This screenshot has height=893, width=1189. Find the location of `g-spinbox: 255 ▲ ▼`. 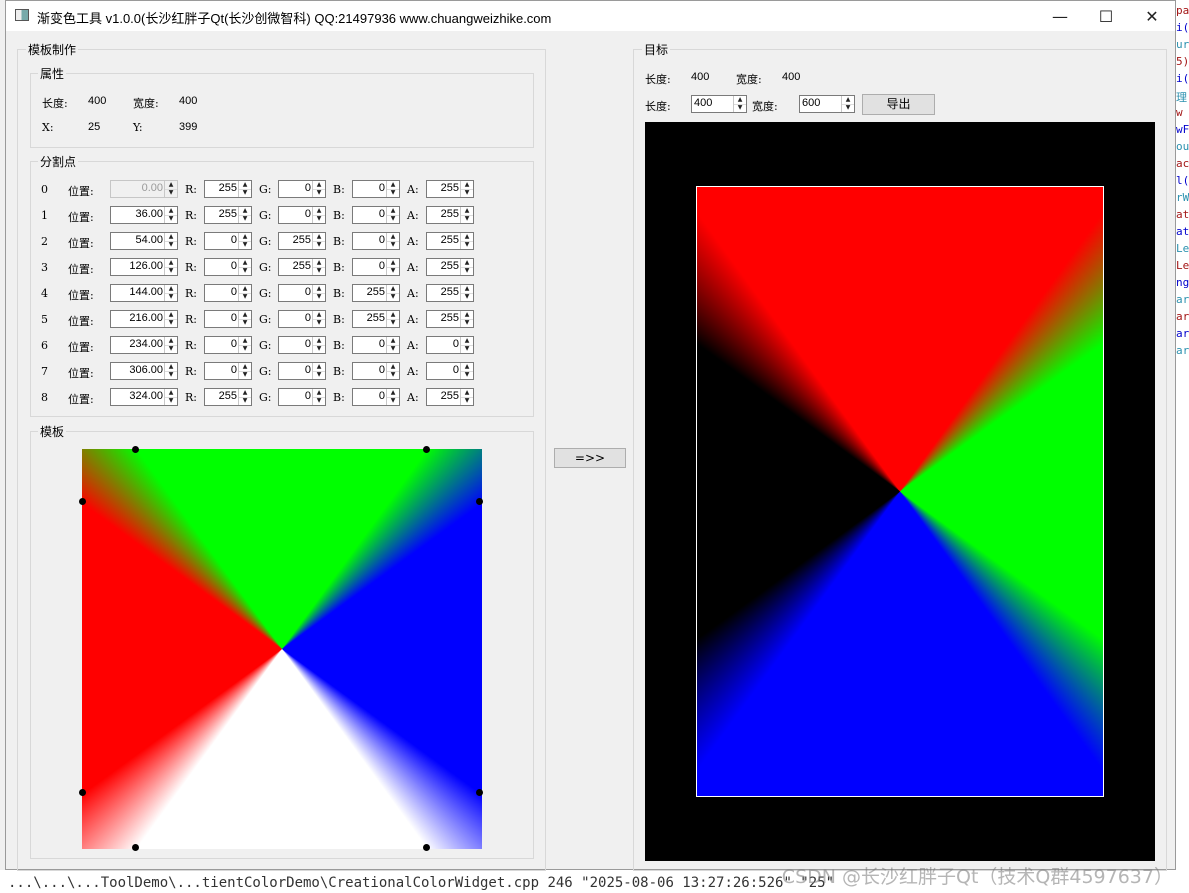

g-spinbox: 255 ▲ ▼ is located at coordinates (302, 267).